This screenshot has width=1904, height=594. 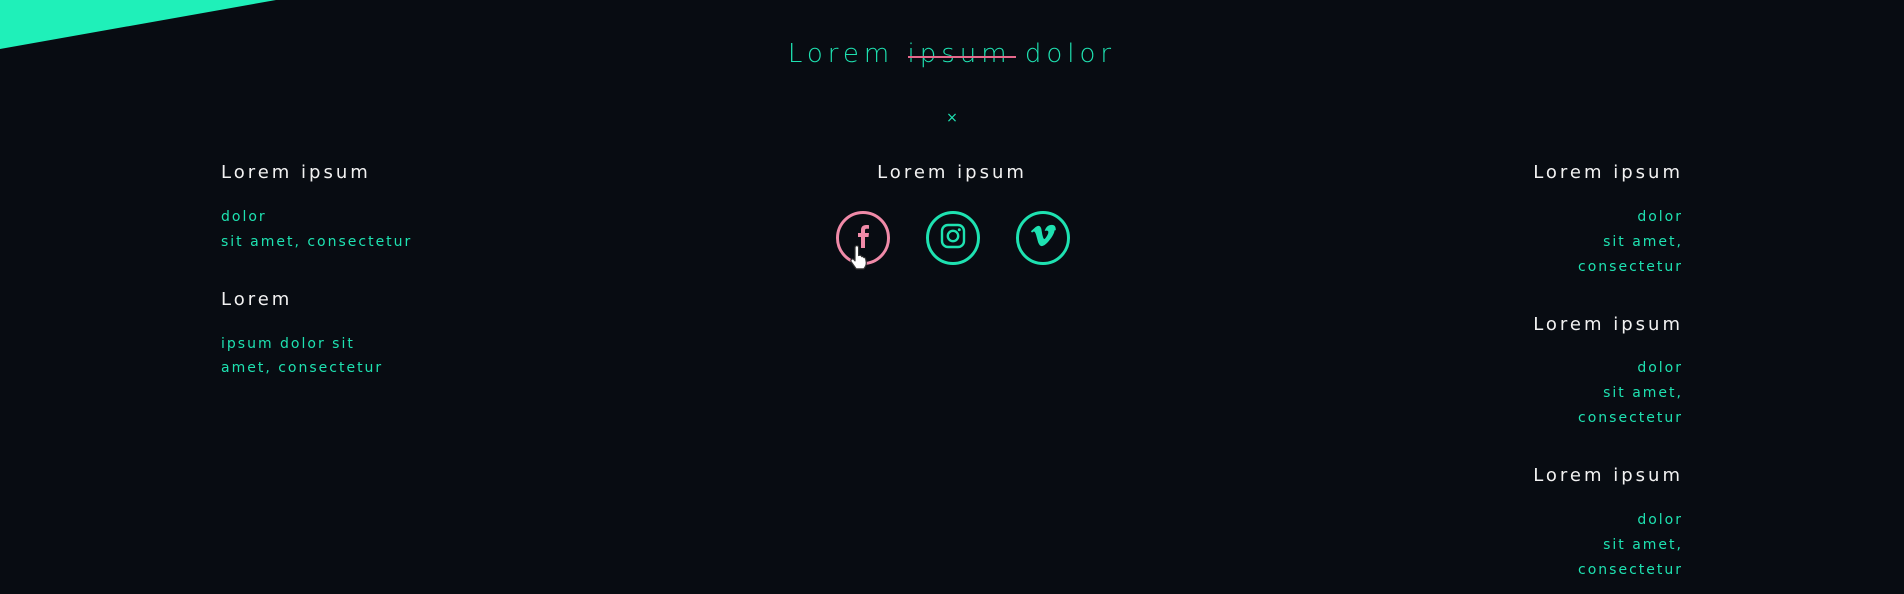 I want to click on title-word-1: Lorem, so click(x=841, y=54).